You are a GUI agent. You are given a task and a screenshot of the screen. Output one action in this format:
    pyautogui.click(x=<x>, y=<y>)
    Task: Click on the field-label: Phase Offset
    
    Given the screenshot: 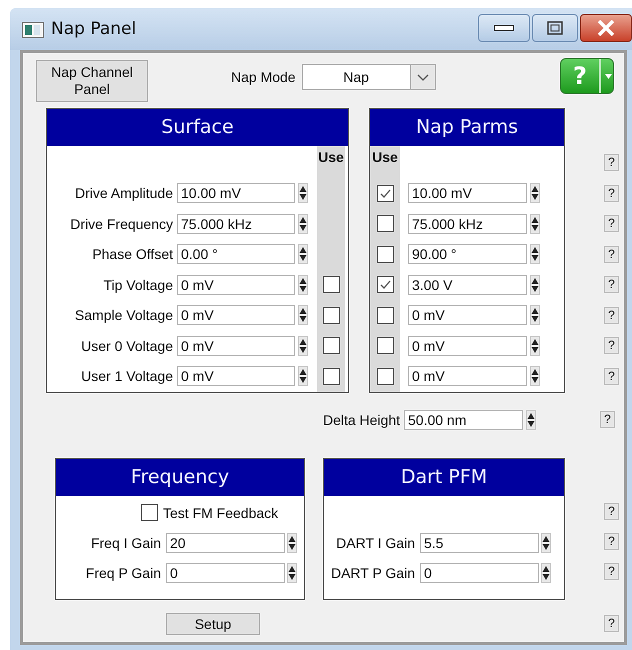 What is the action you would take?
    pyautogui.click(x=132, y=254)
    